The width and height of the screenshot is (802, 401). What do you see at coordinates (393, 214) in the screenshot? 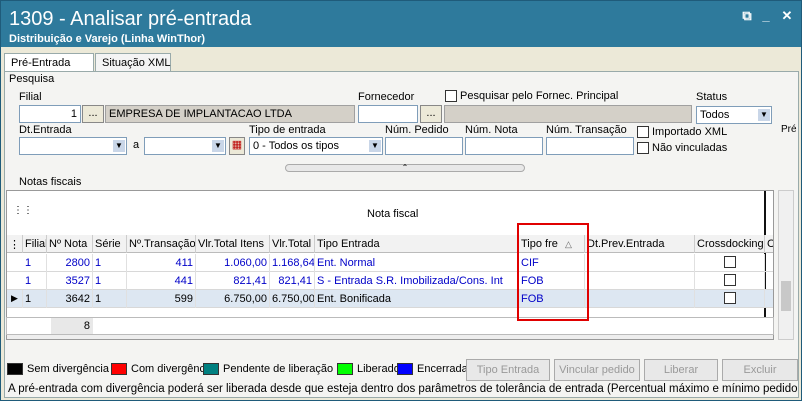
I see `group-header: Nota fiscal` at bounding box center [393, 214].